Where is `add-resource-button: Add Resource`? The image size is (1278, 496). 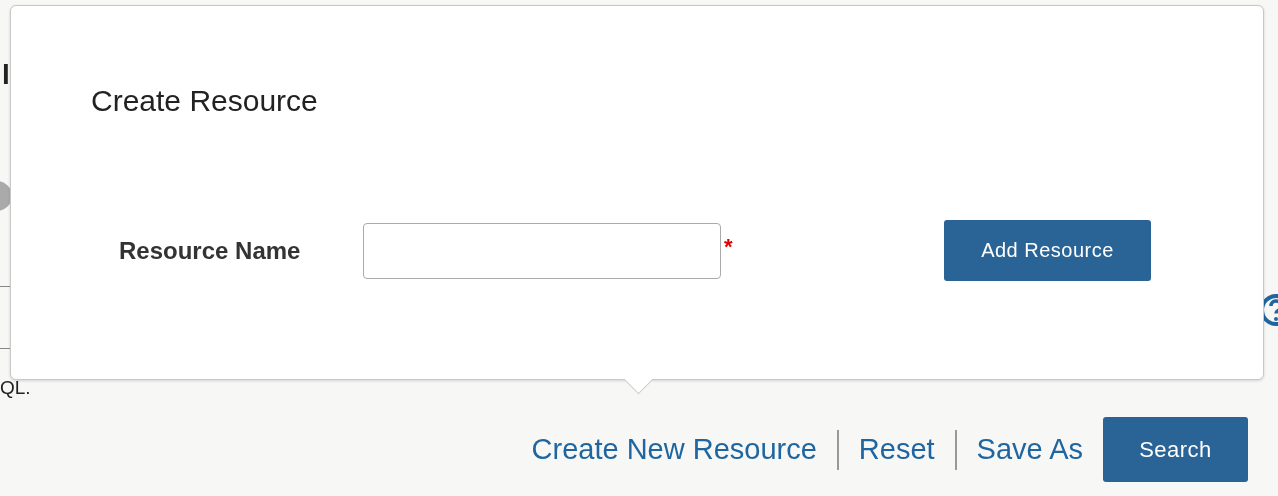 add-resource-button: Add Resource is located at coordinates (1047, 250).